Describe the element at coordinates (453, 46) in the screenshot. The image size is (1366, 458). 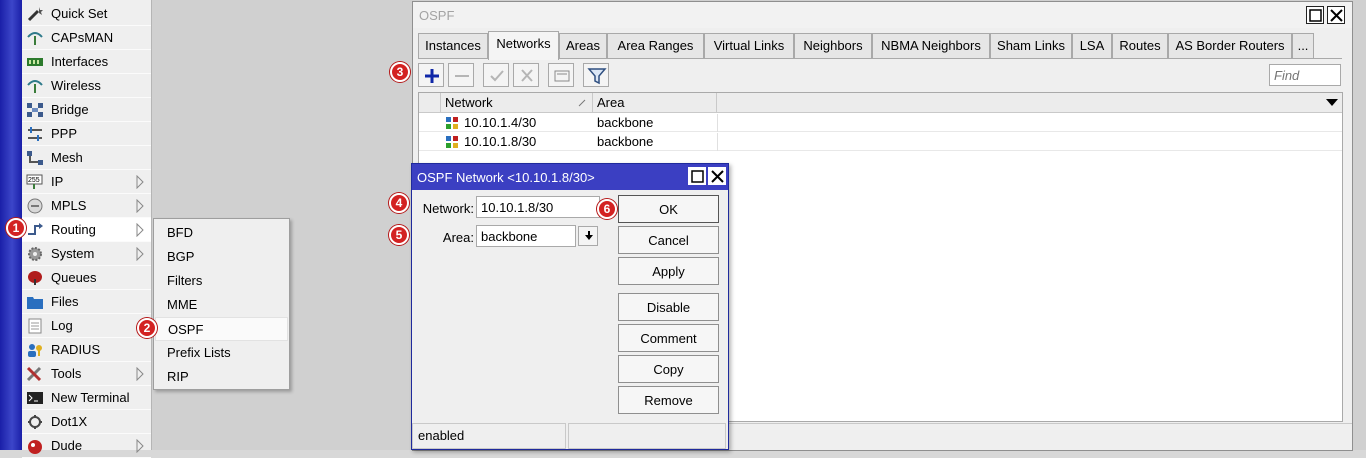
I see `tab-instances: Instances` at that location.